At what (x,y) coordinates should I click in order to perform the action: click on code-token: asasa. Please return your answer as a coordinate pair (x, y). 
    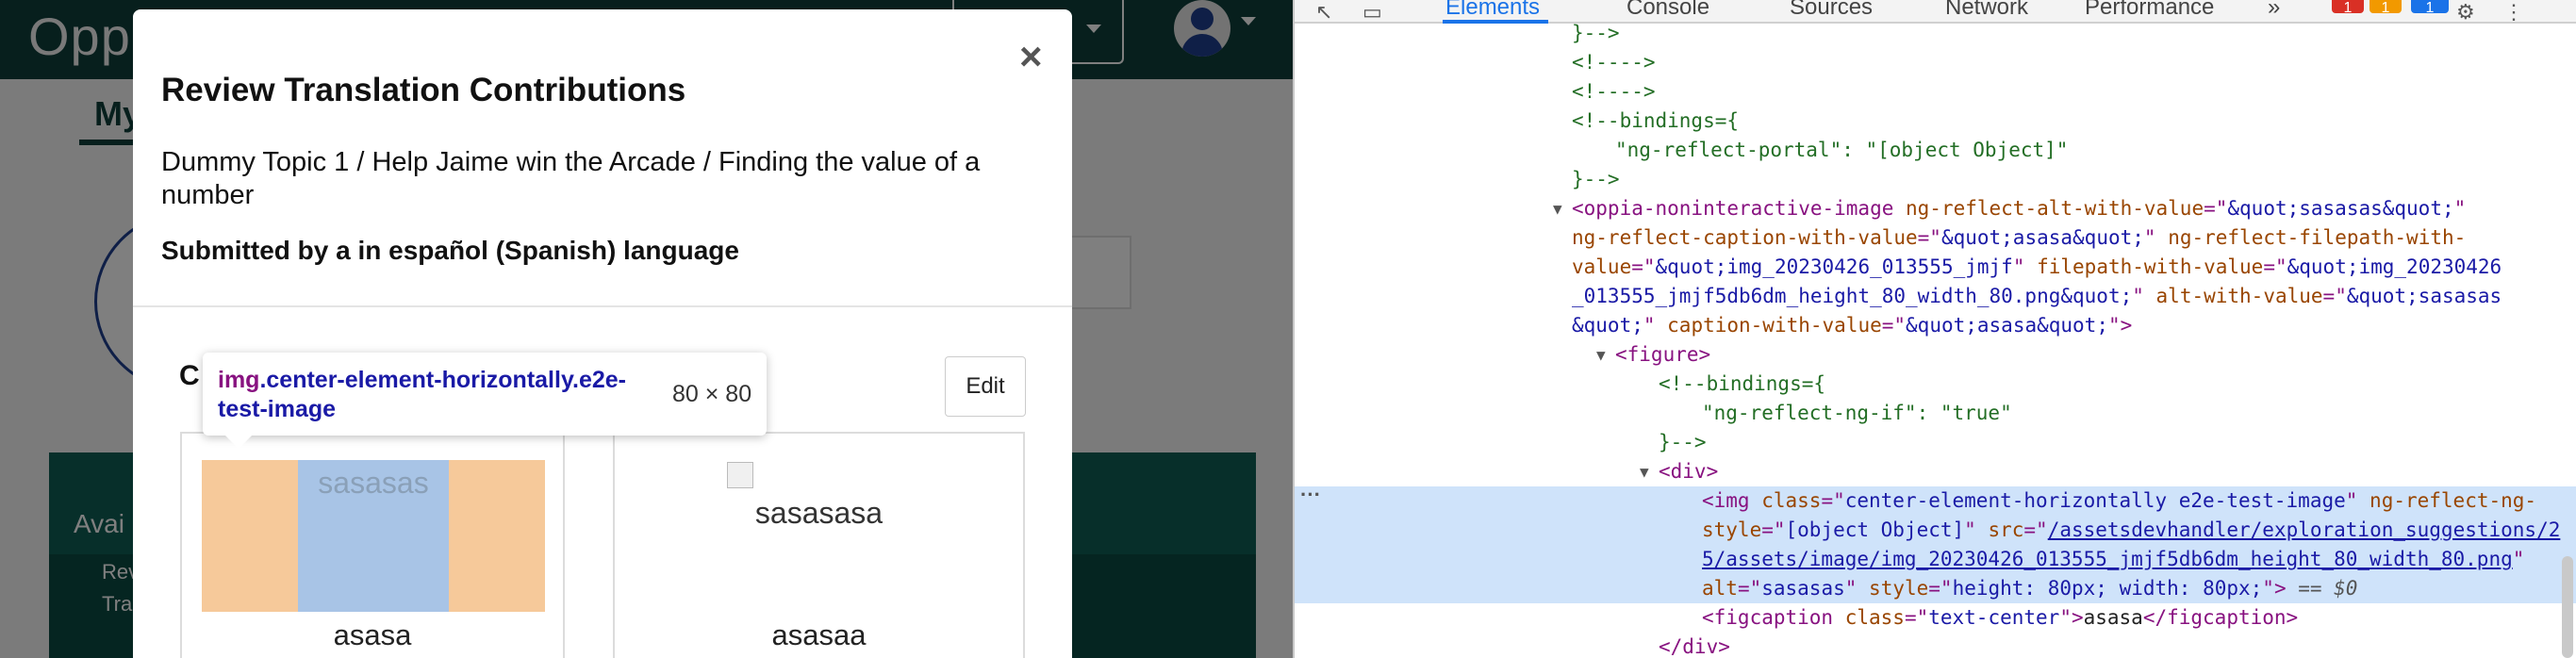
    Looking at the image, I should click on (2113, 617).